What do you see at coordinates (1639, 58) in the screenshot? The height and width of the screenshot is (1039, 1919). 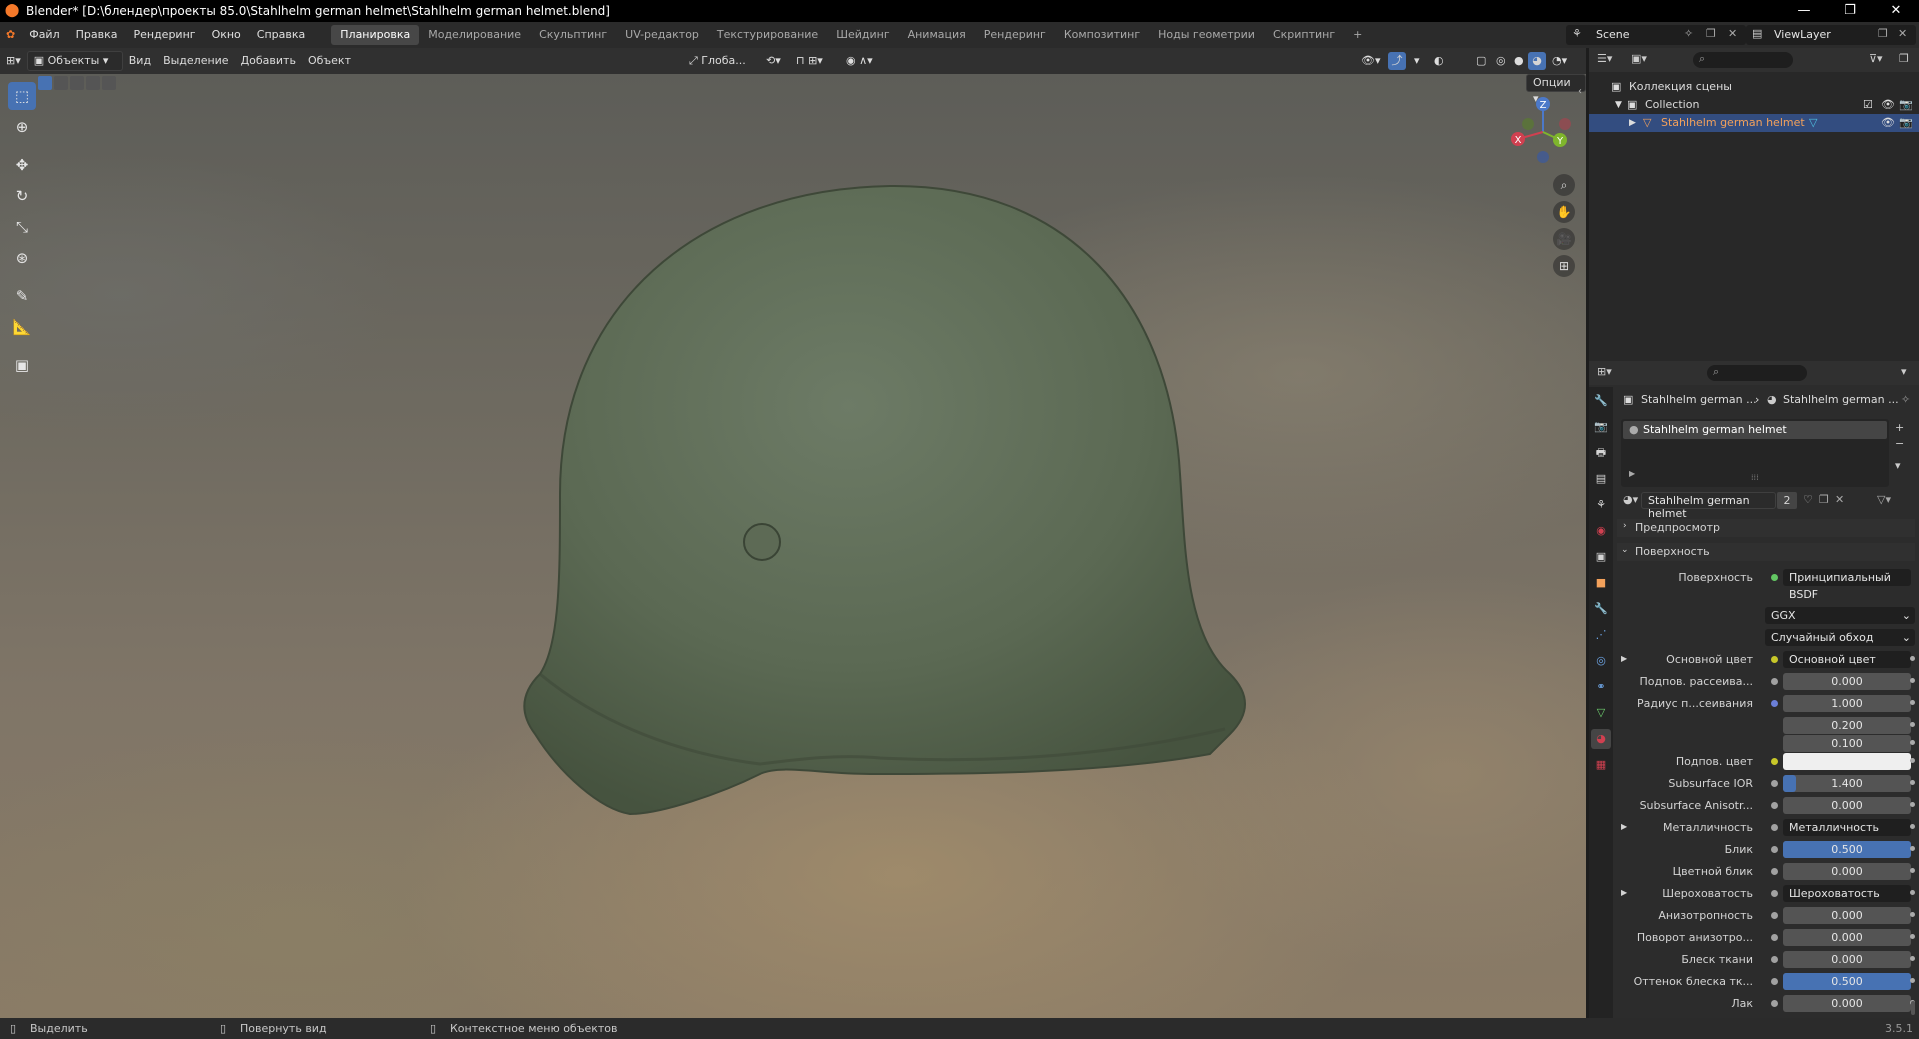 I see `display-mode-icon: ▣▾` at bounding box center [1639, 58].